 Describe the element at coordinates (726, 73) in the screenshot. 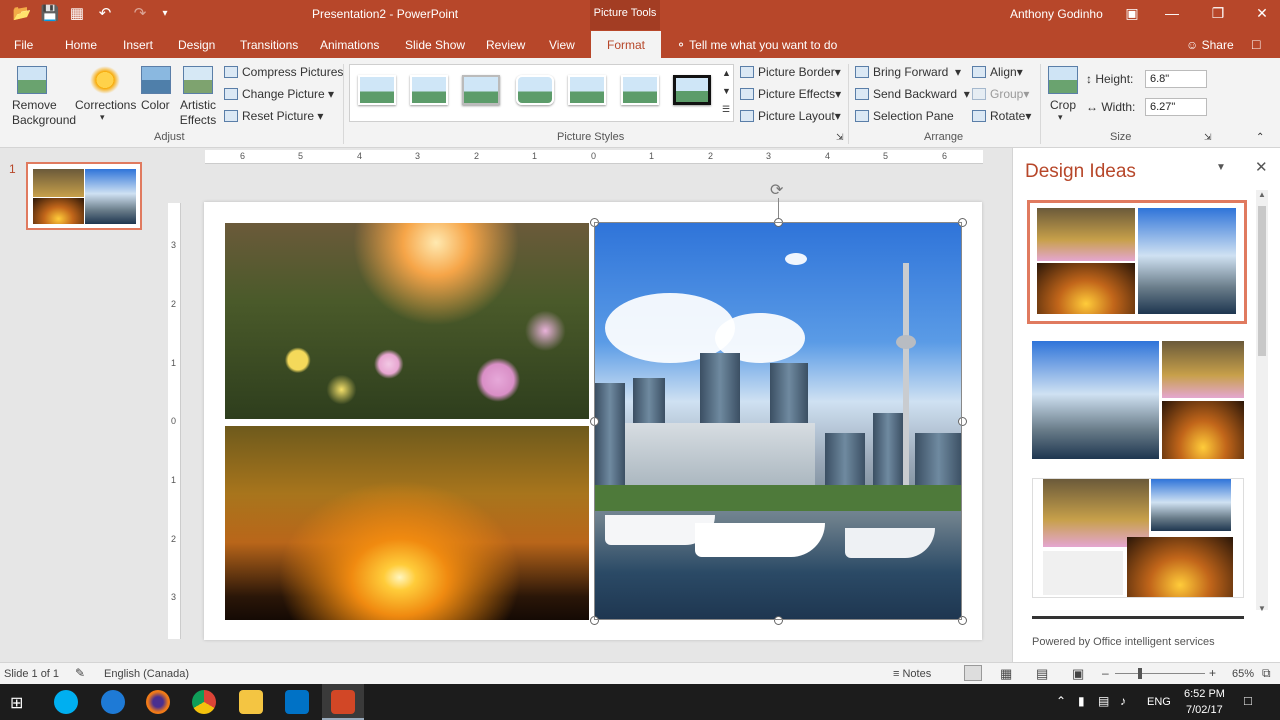

I see `gallery-scroll-up-icon: ▲` at that location.